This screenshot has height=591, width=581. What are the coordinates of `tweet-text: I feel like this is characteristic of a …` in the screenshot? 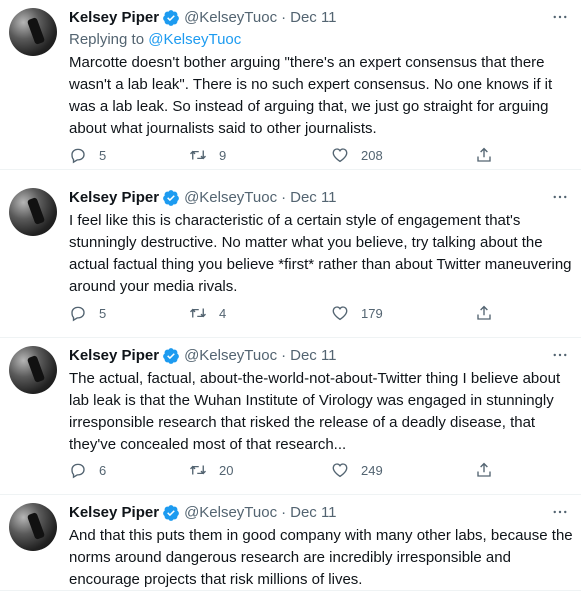 It's located at (320, 253).